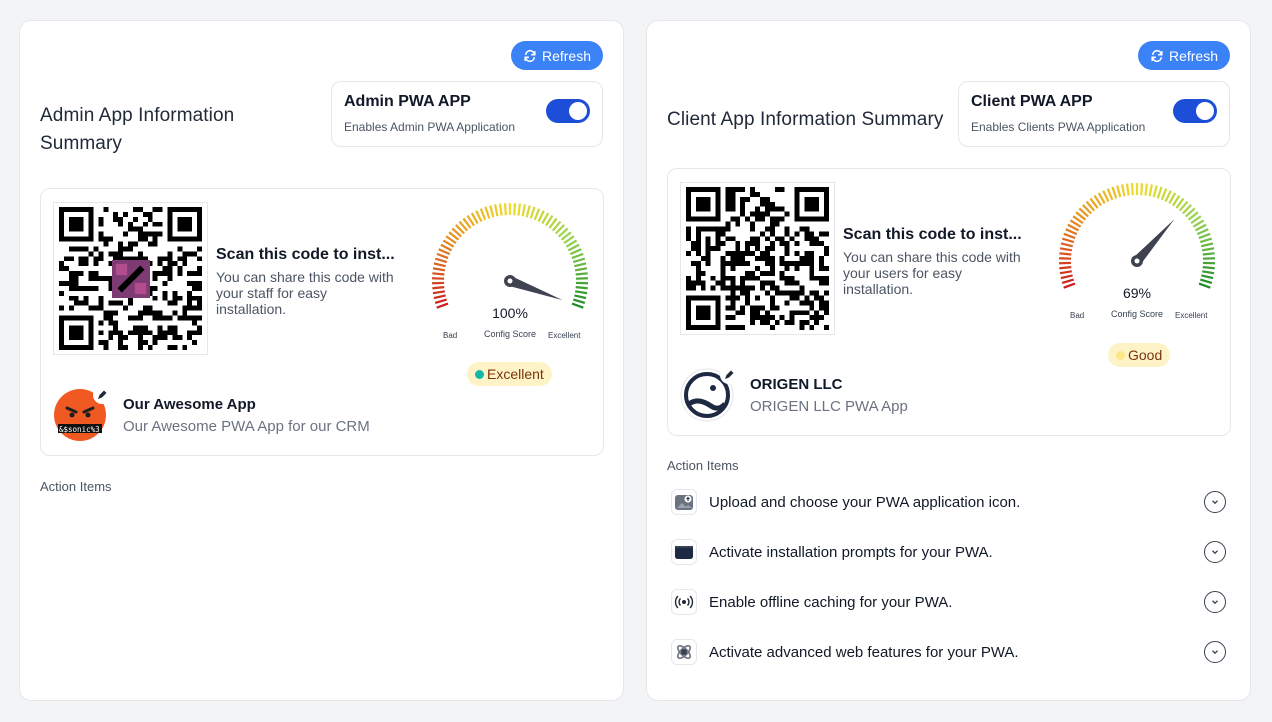 The image size is (1272, 722). What do you see at coordinates (246, 426) in the screenshot?
I see `admin-app-description: Our Awesome PWA App for our CRM` at bounding box center [246, 426].